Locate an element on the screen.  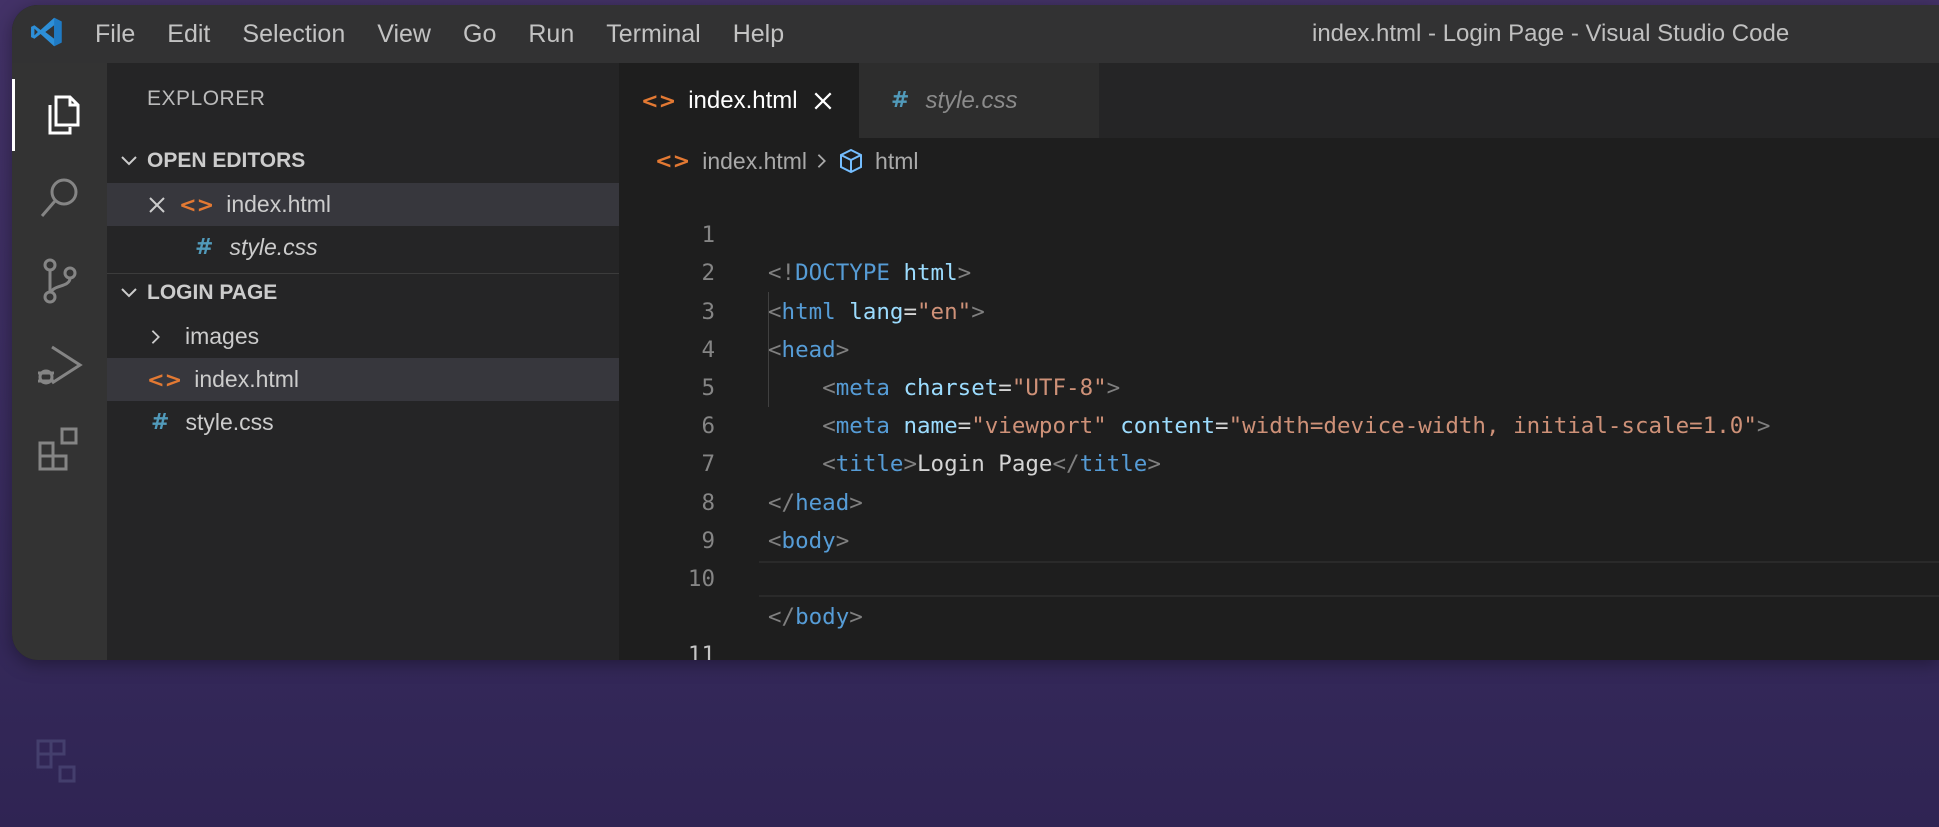
tab-style-css: # style.css is located at coordinates (979, 100).